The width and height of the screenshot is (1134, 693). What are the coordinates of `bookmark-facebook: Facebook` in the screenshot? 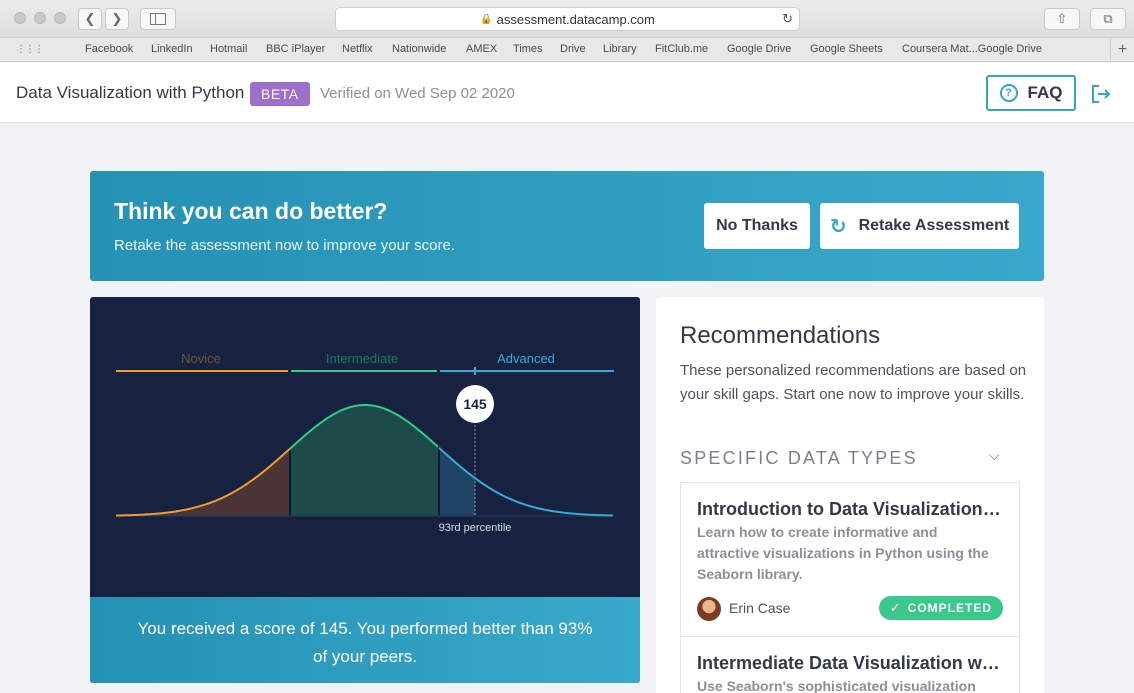 It's located at (109, 49).